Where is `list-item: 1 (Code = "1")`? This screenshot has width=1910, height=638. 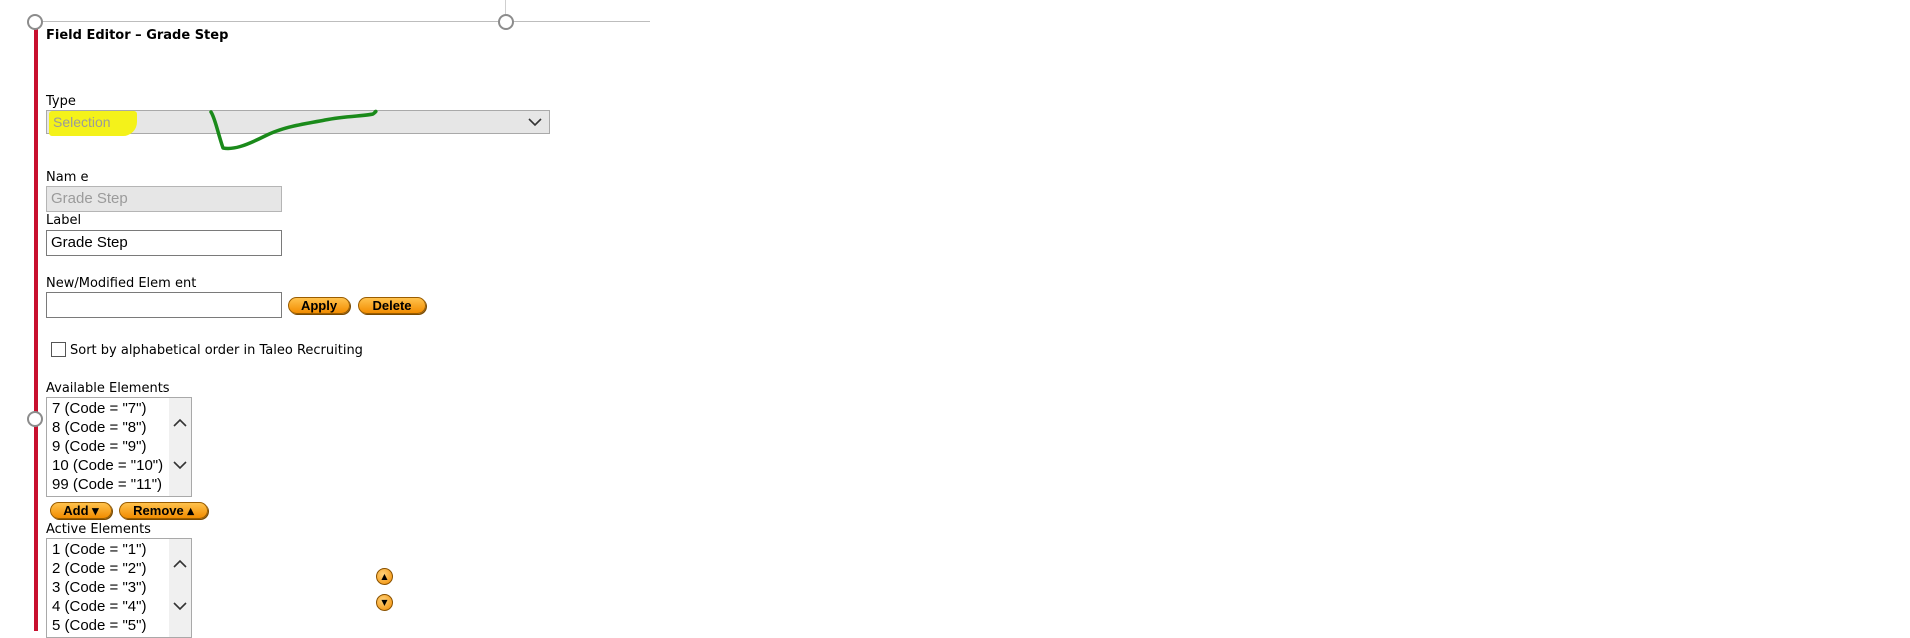 list-item: 1 (Code = "1") is located at coordinates (99, 549).